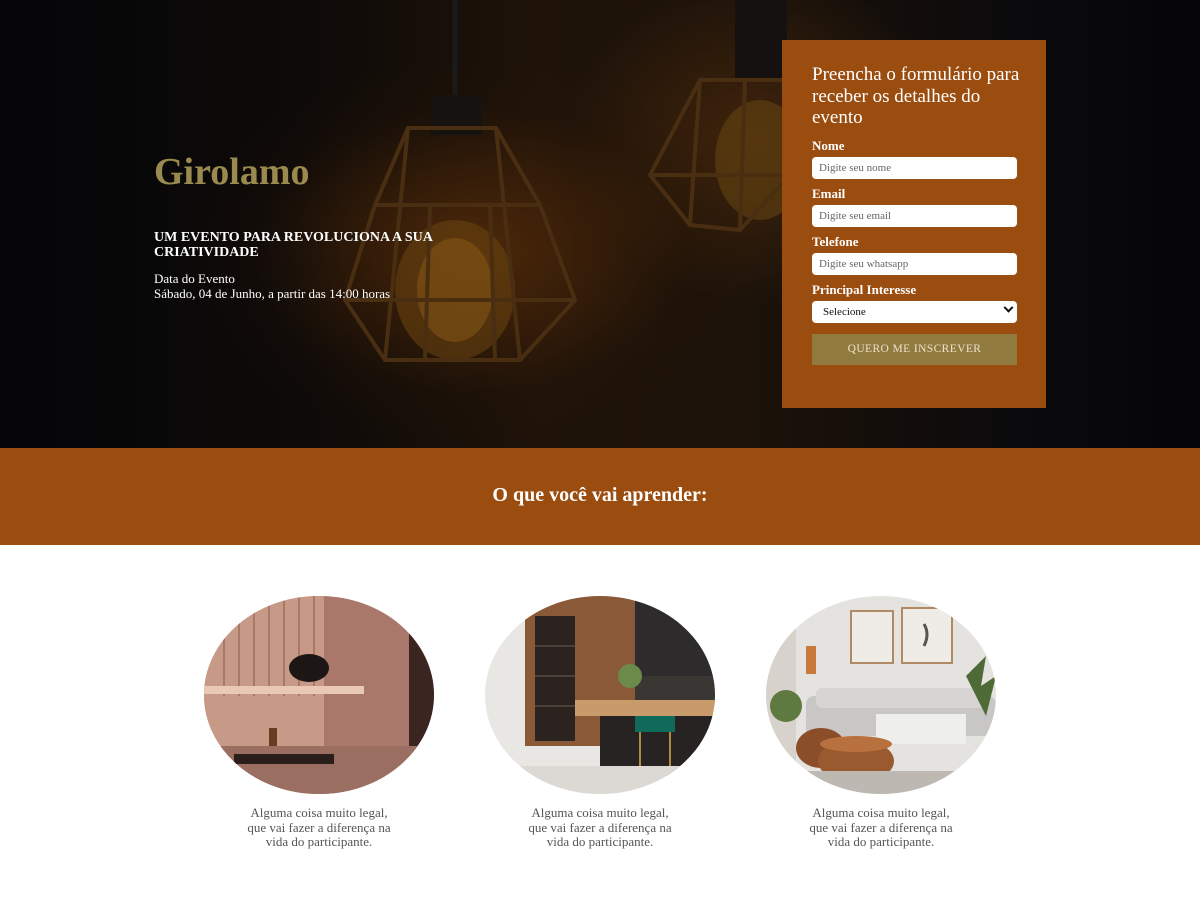 The image size is (1200, 900). I want to click on submit-button: QUERO ME INSCREVER, so click(914, 349).